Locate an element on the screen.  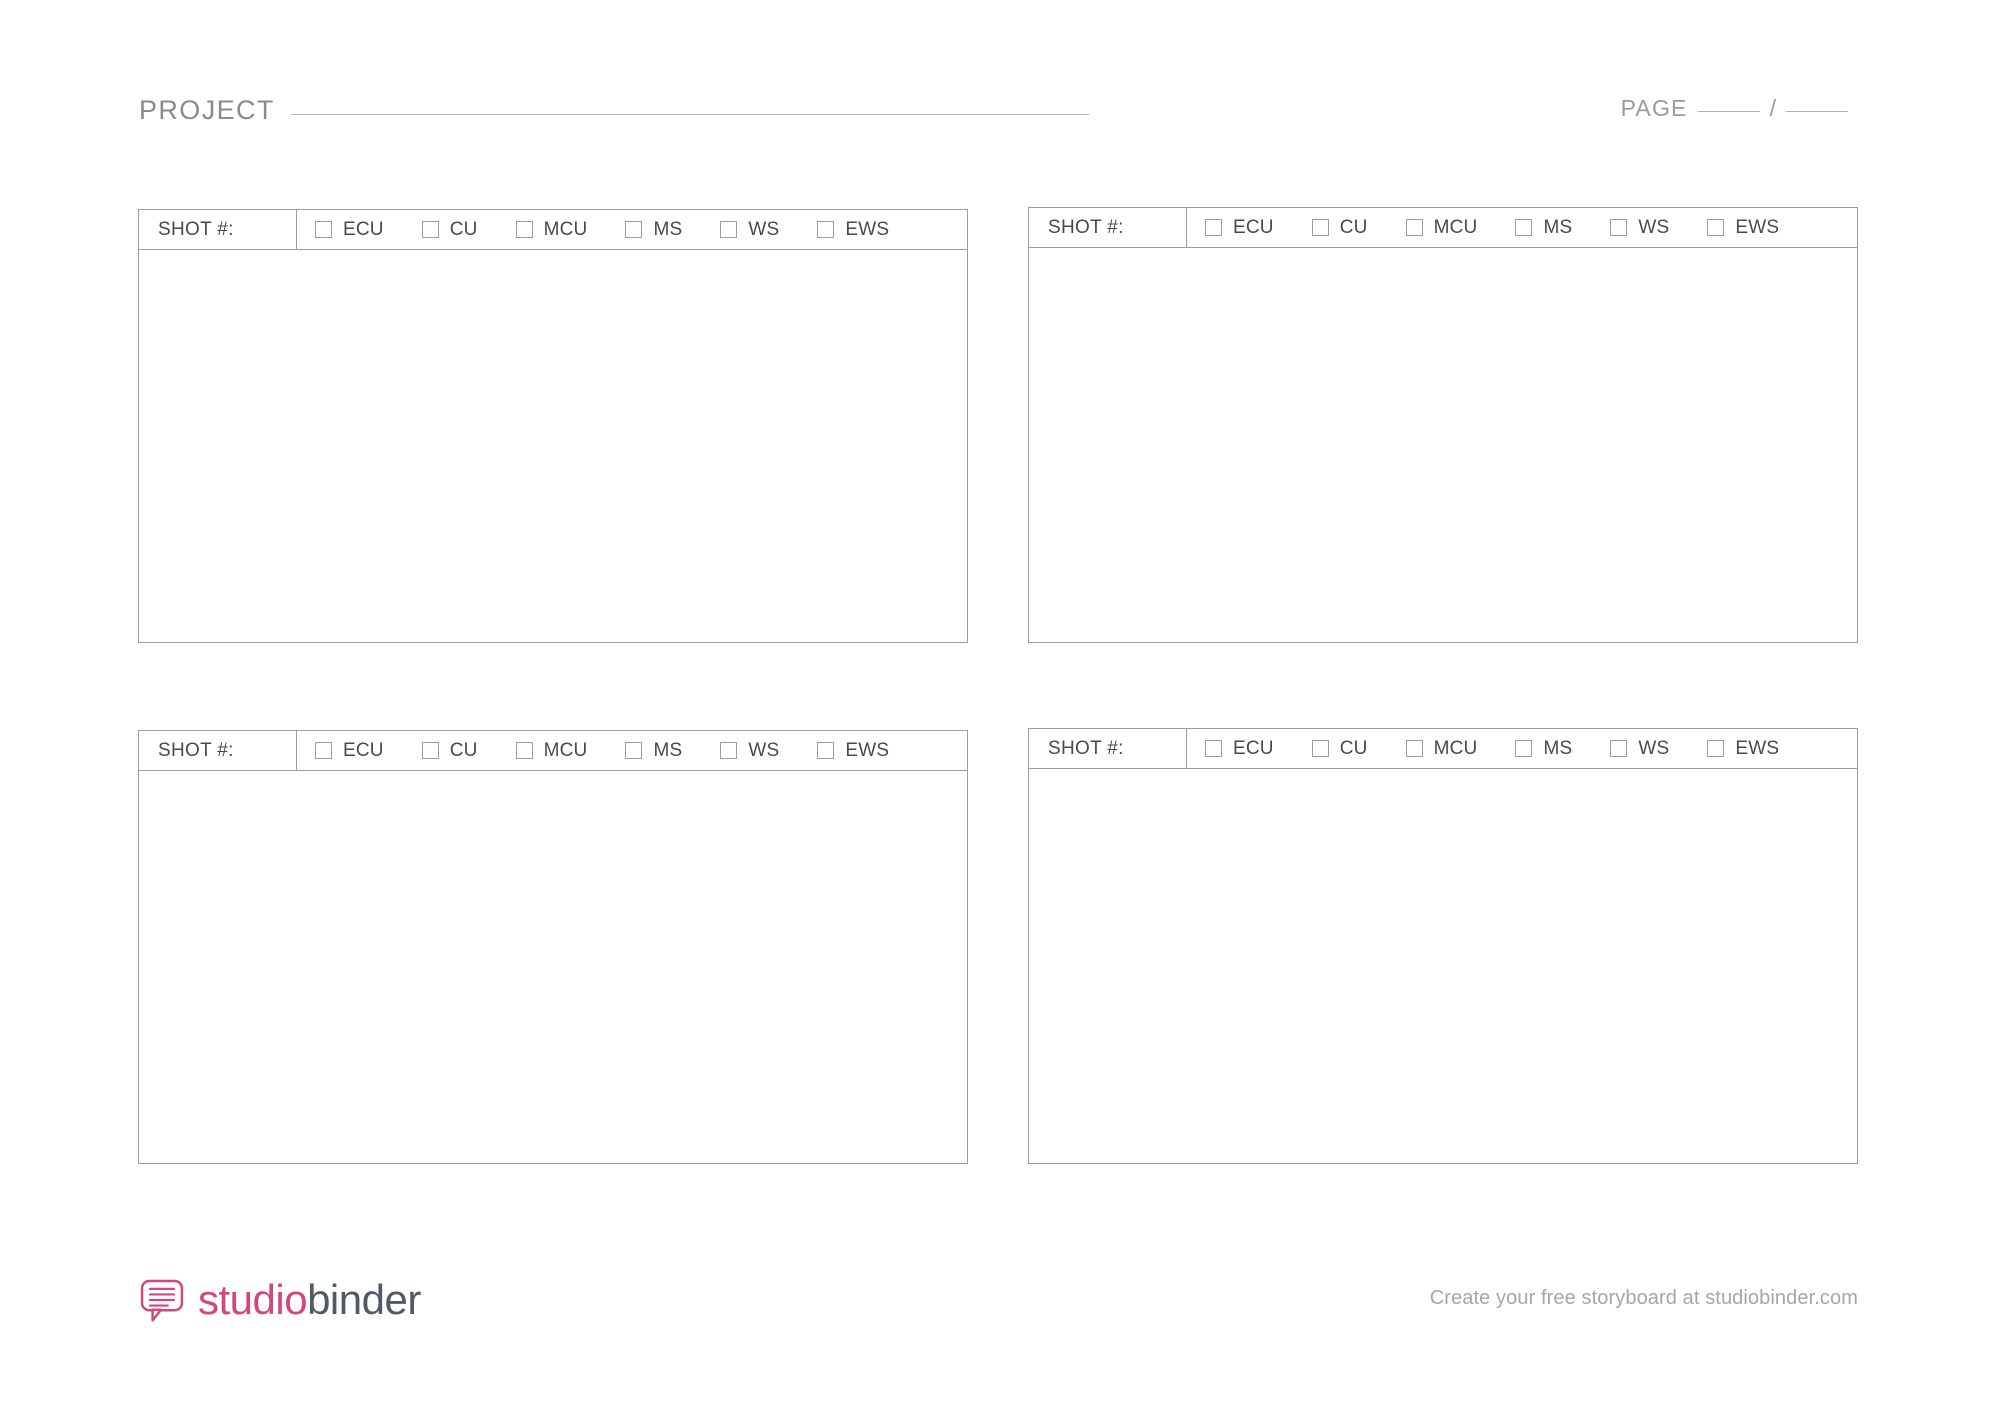
panel-4-shottype-cu-label: CU is located at coordinates (1353, 748).